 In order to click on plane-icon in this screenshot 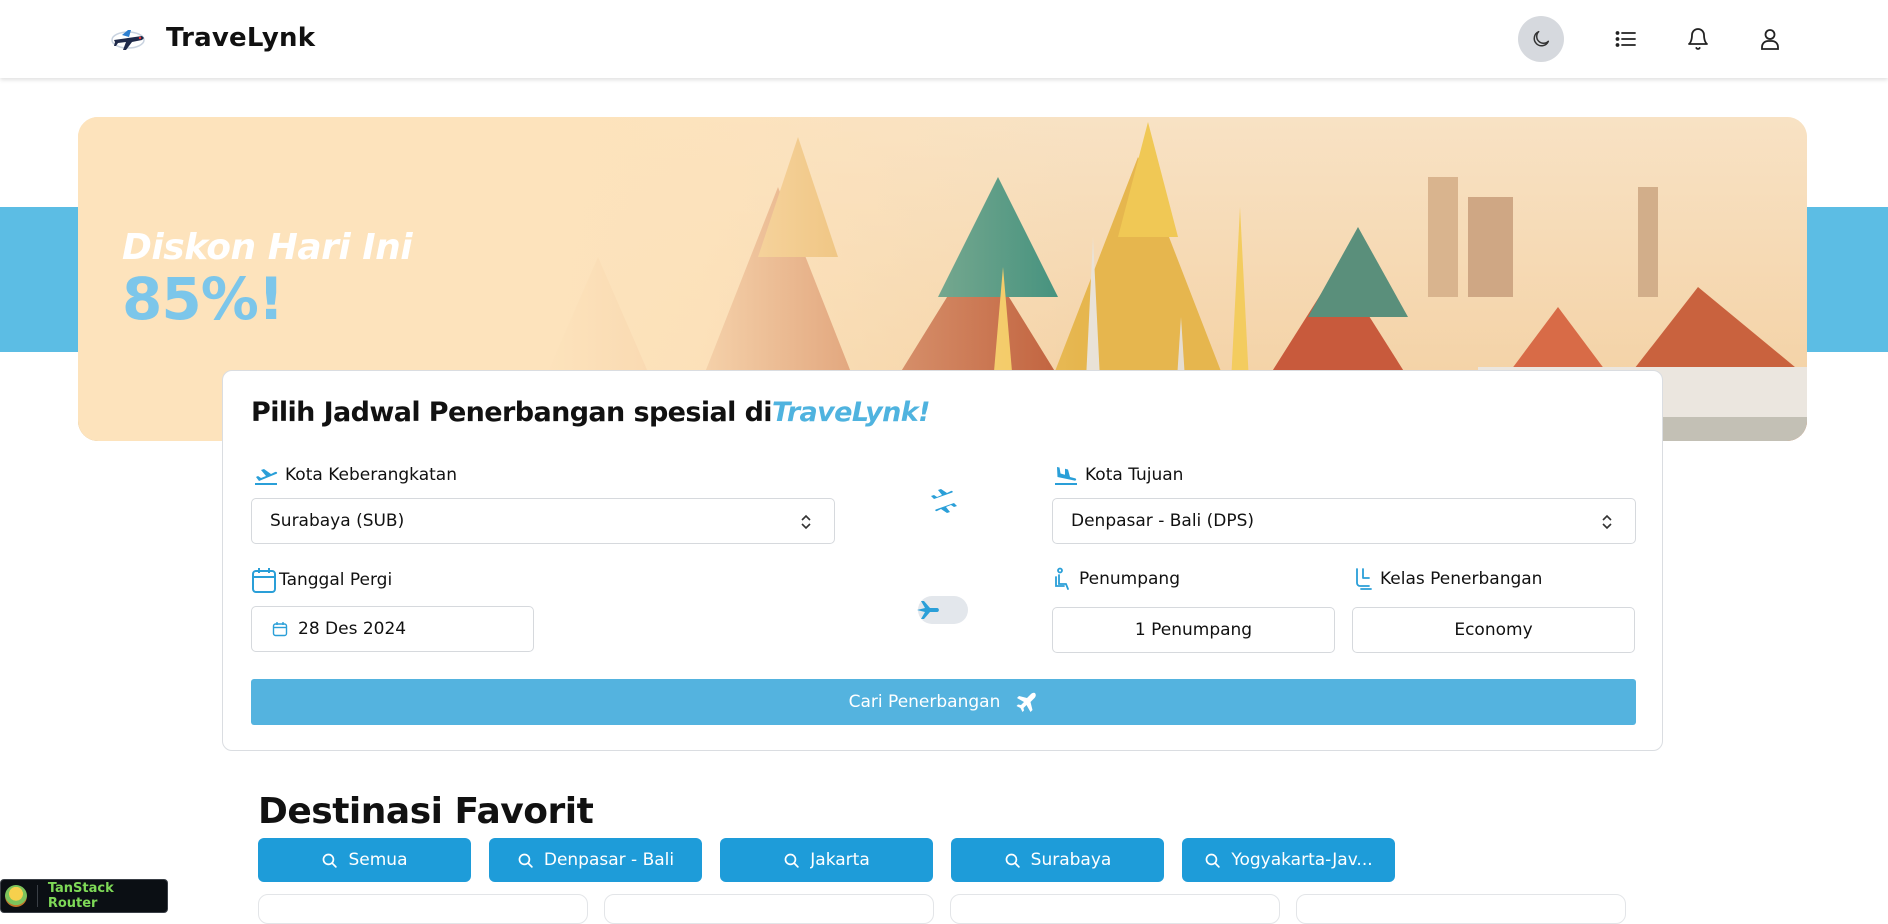, I will do `click(1026, 702)`.